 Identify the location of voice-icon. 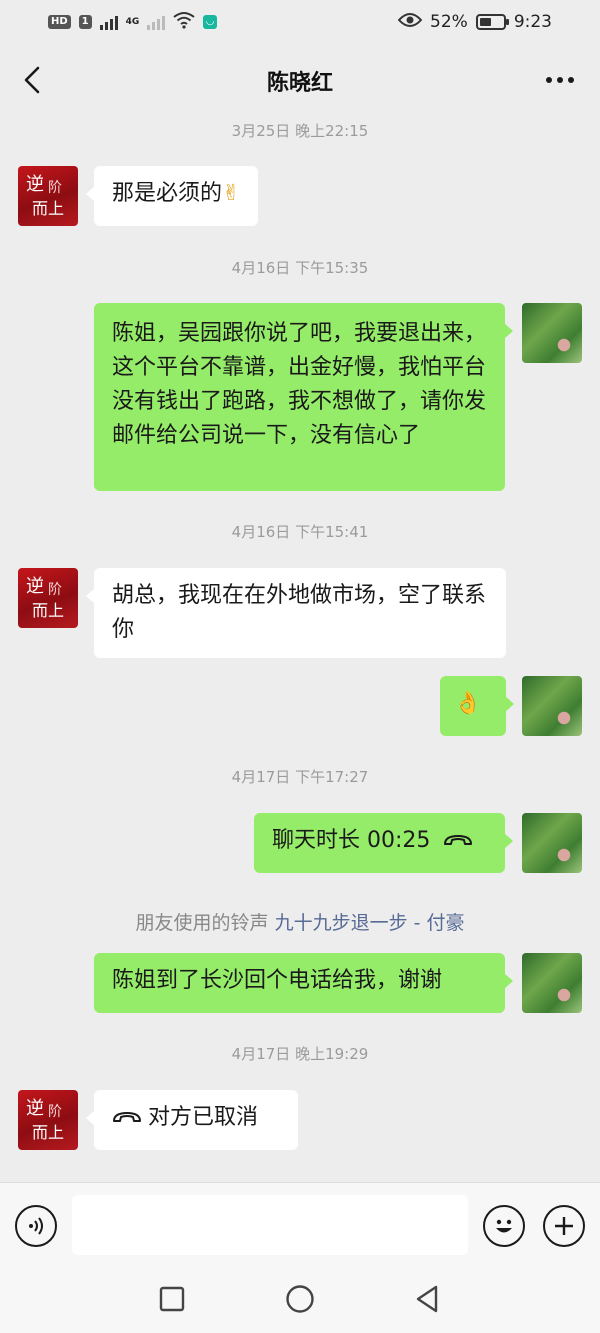
(36, 1226).